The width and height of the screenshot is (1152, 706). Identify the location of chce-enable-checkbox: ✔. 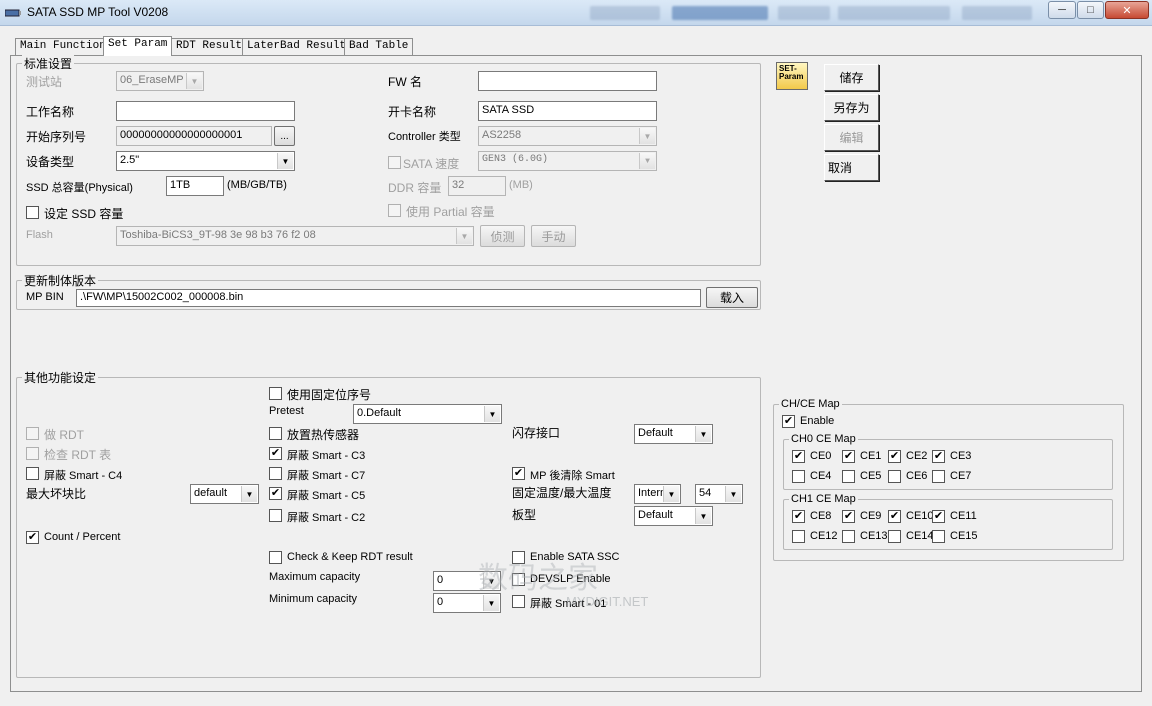
(788, 421).